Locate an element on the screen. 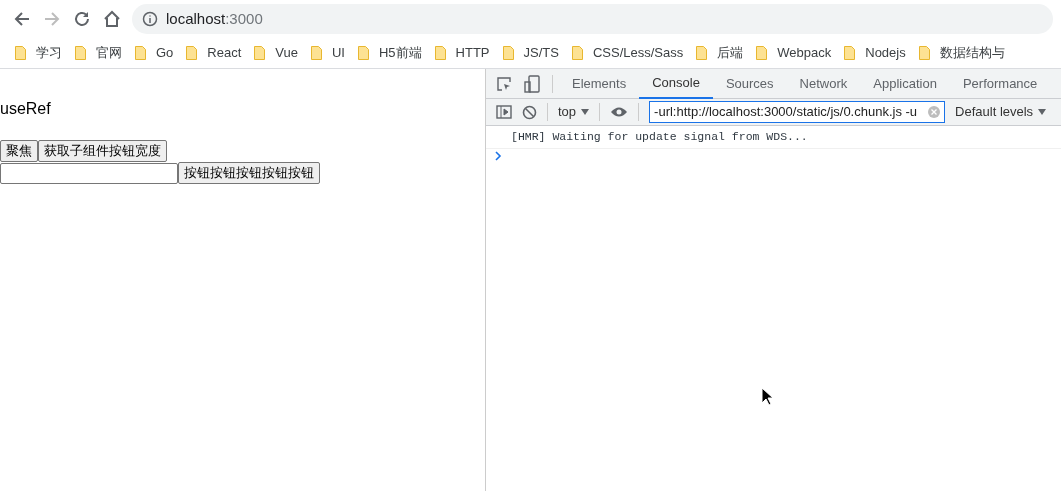 This screenshot has width=1061, height=491. reload-icon is located at coordinates (82, 19).